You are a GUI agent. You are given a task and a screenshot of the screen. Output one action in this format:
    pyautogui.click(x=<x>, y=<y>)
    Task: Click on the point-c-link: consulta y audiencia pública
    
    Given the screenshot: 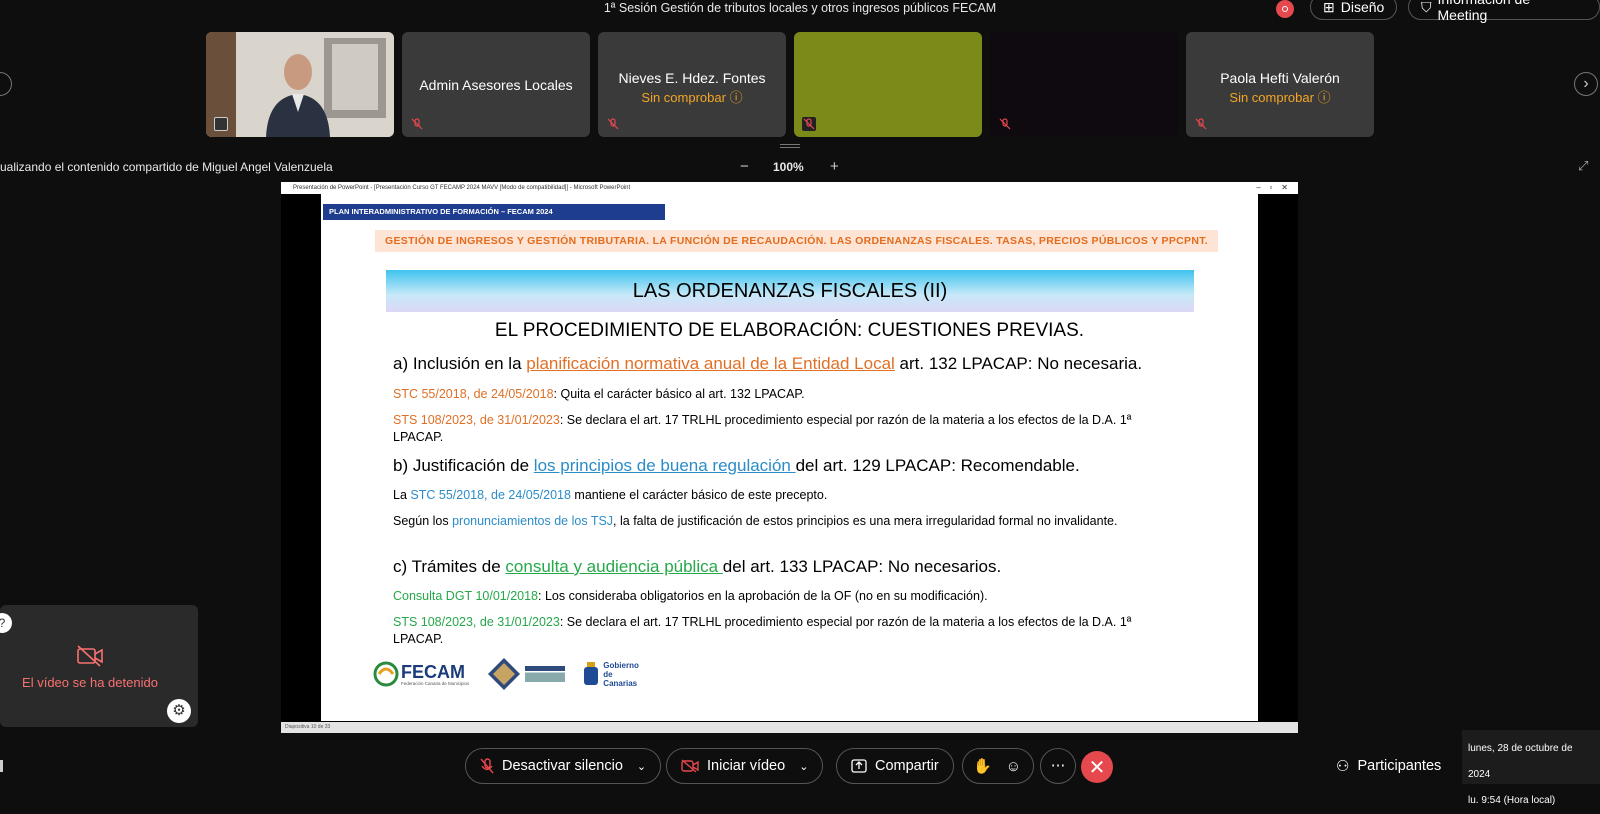 What is the action you would take?
    pyautogui.click(x=614, y=566)
    